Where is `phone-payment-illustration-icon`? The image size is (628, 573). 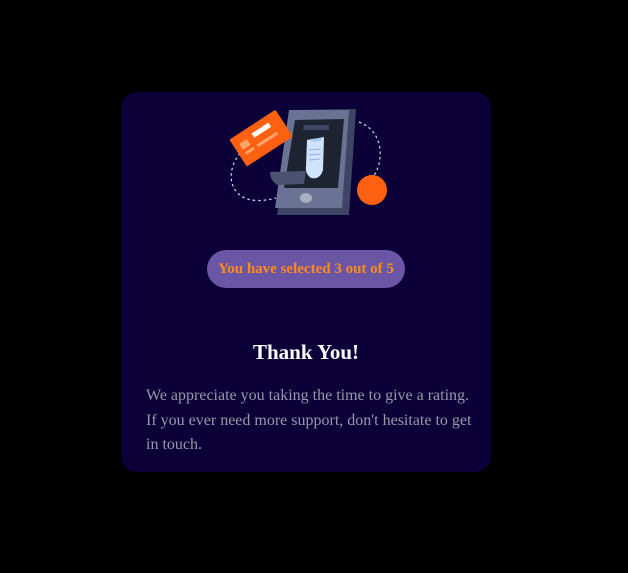
phone-payment-illustration-icon is located at coordinates (306, 161).